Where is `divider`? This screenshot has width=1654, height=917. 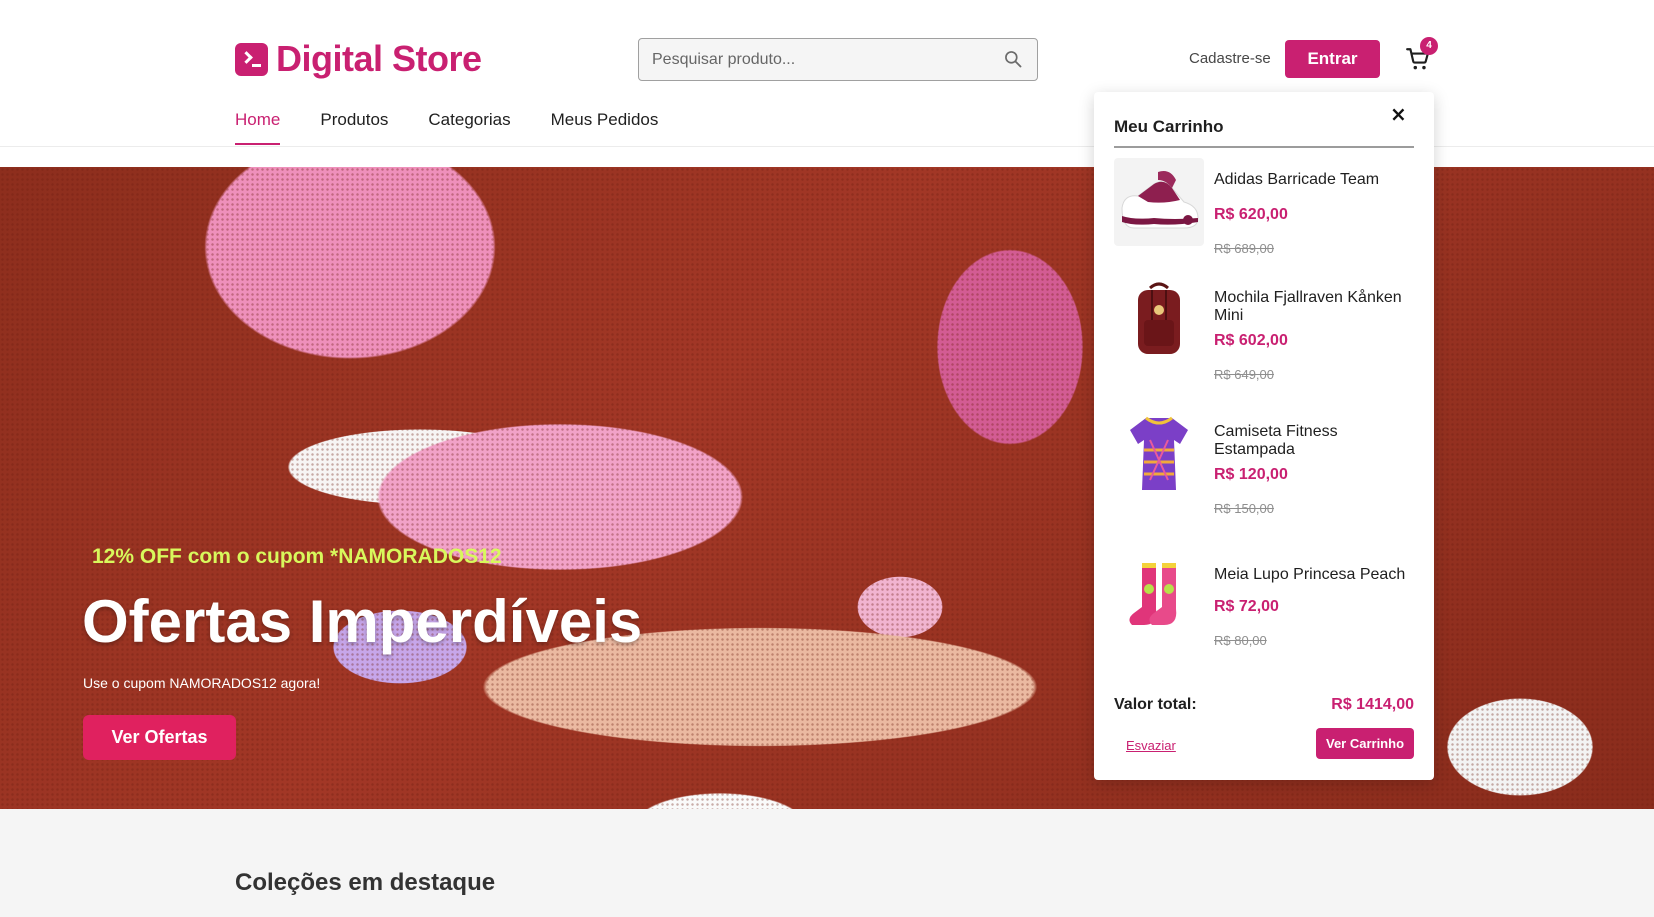 divider is located at coordinates (1264, 147).